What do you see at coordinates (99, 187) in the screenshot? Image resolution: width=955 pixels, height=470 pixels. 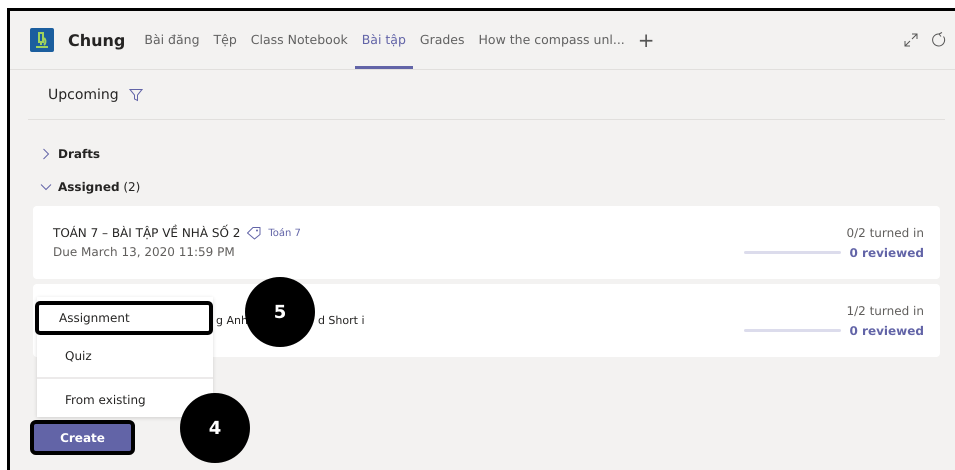 I see `section-label: Assigned (2)` at bounding box center [99, 187].